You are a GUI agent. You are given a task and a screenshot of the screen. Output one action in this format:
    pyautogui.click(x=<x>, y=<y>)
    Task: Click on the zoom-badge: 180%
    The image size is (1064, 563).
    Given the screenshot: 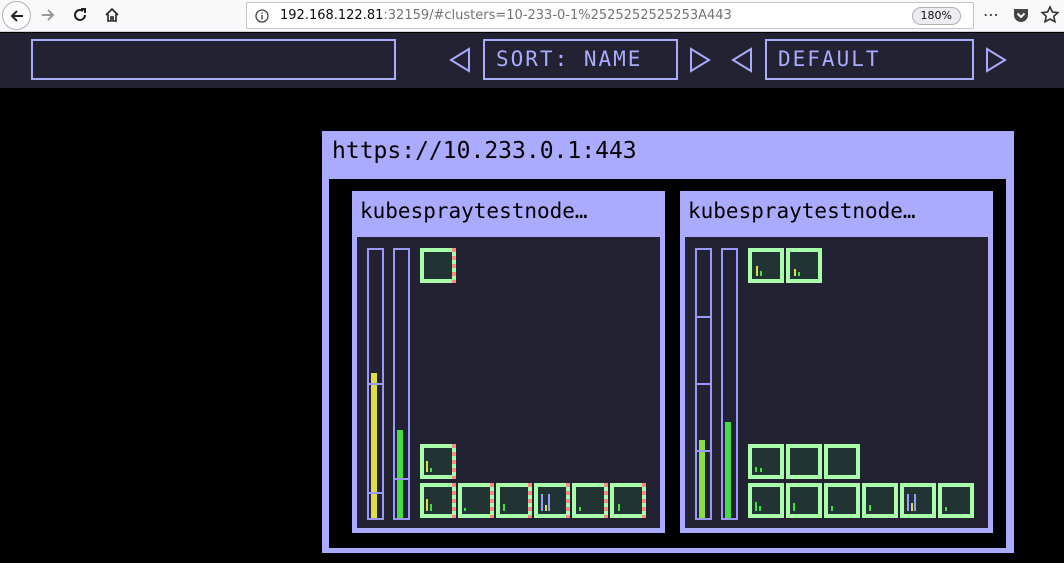 What is the action you would take?
    pyautogui.click(x=936, y=16)
    